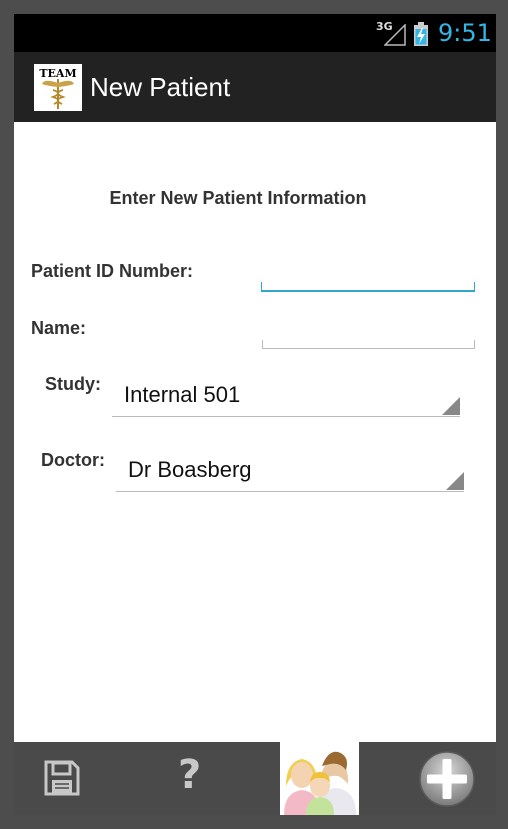 The image size is (508, 829). Describe the element at coordinates (62, 778) in the screenshot. I see `save-icon` at that location.